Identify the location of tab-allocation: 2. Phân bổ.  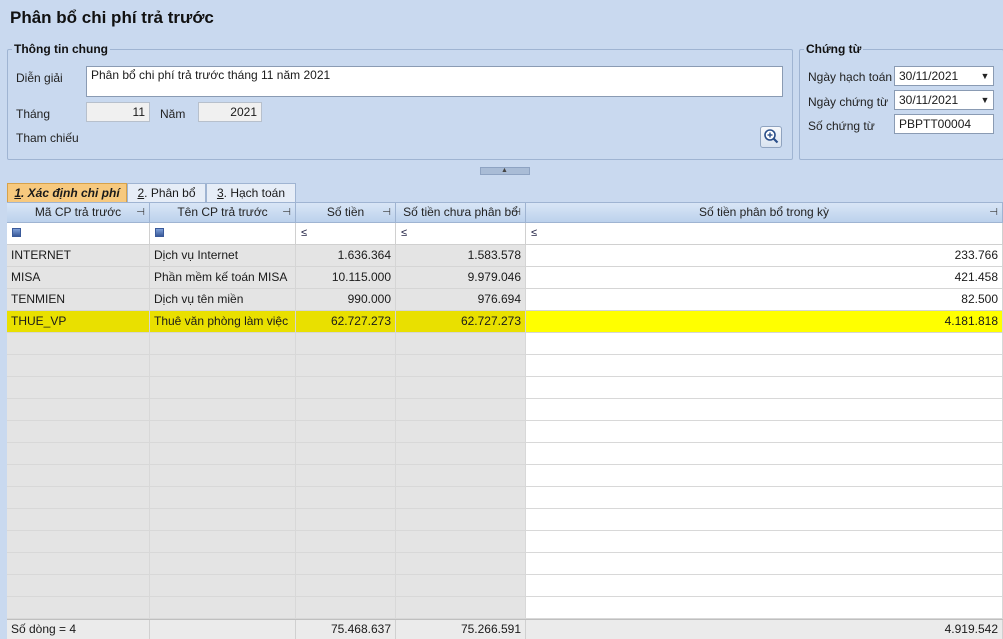
(166, 193).